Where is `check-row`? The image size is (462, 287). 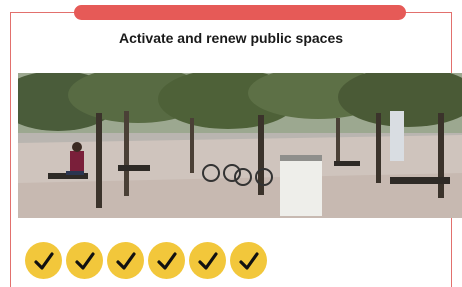
check-row is located at coordinates (146, 260).